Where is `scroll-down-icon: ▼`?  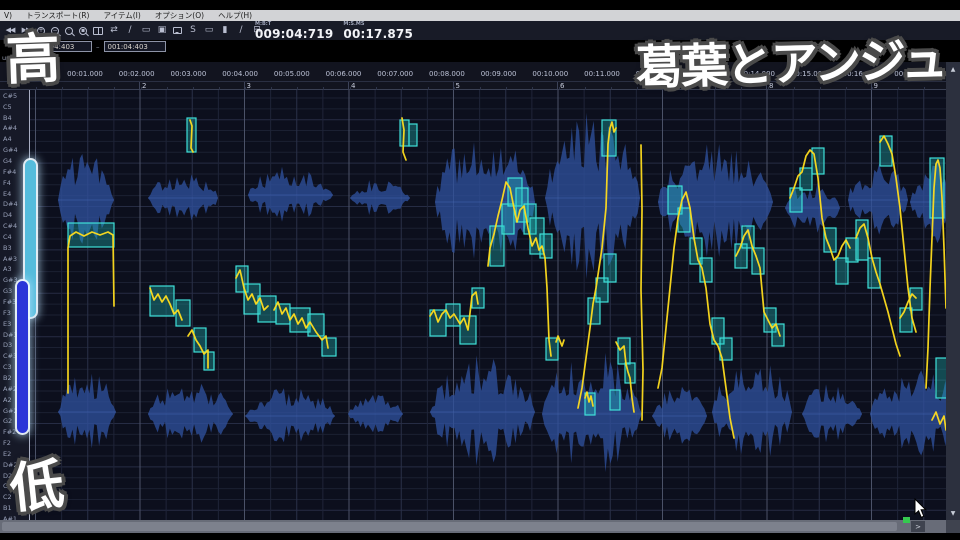 scroll-down-icon: ▼ is located at coordinates (953, 513).